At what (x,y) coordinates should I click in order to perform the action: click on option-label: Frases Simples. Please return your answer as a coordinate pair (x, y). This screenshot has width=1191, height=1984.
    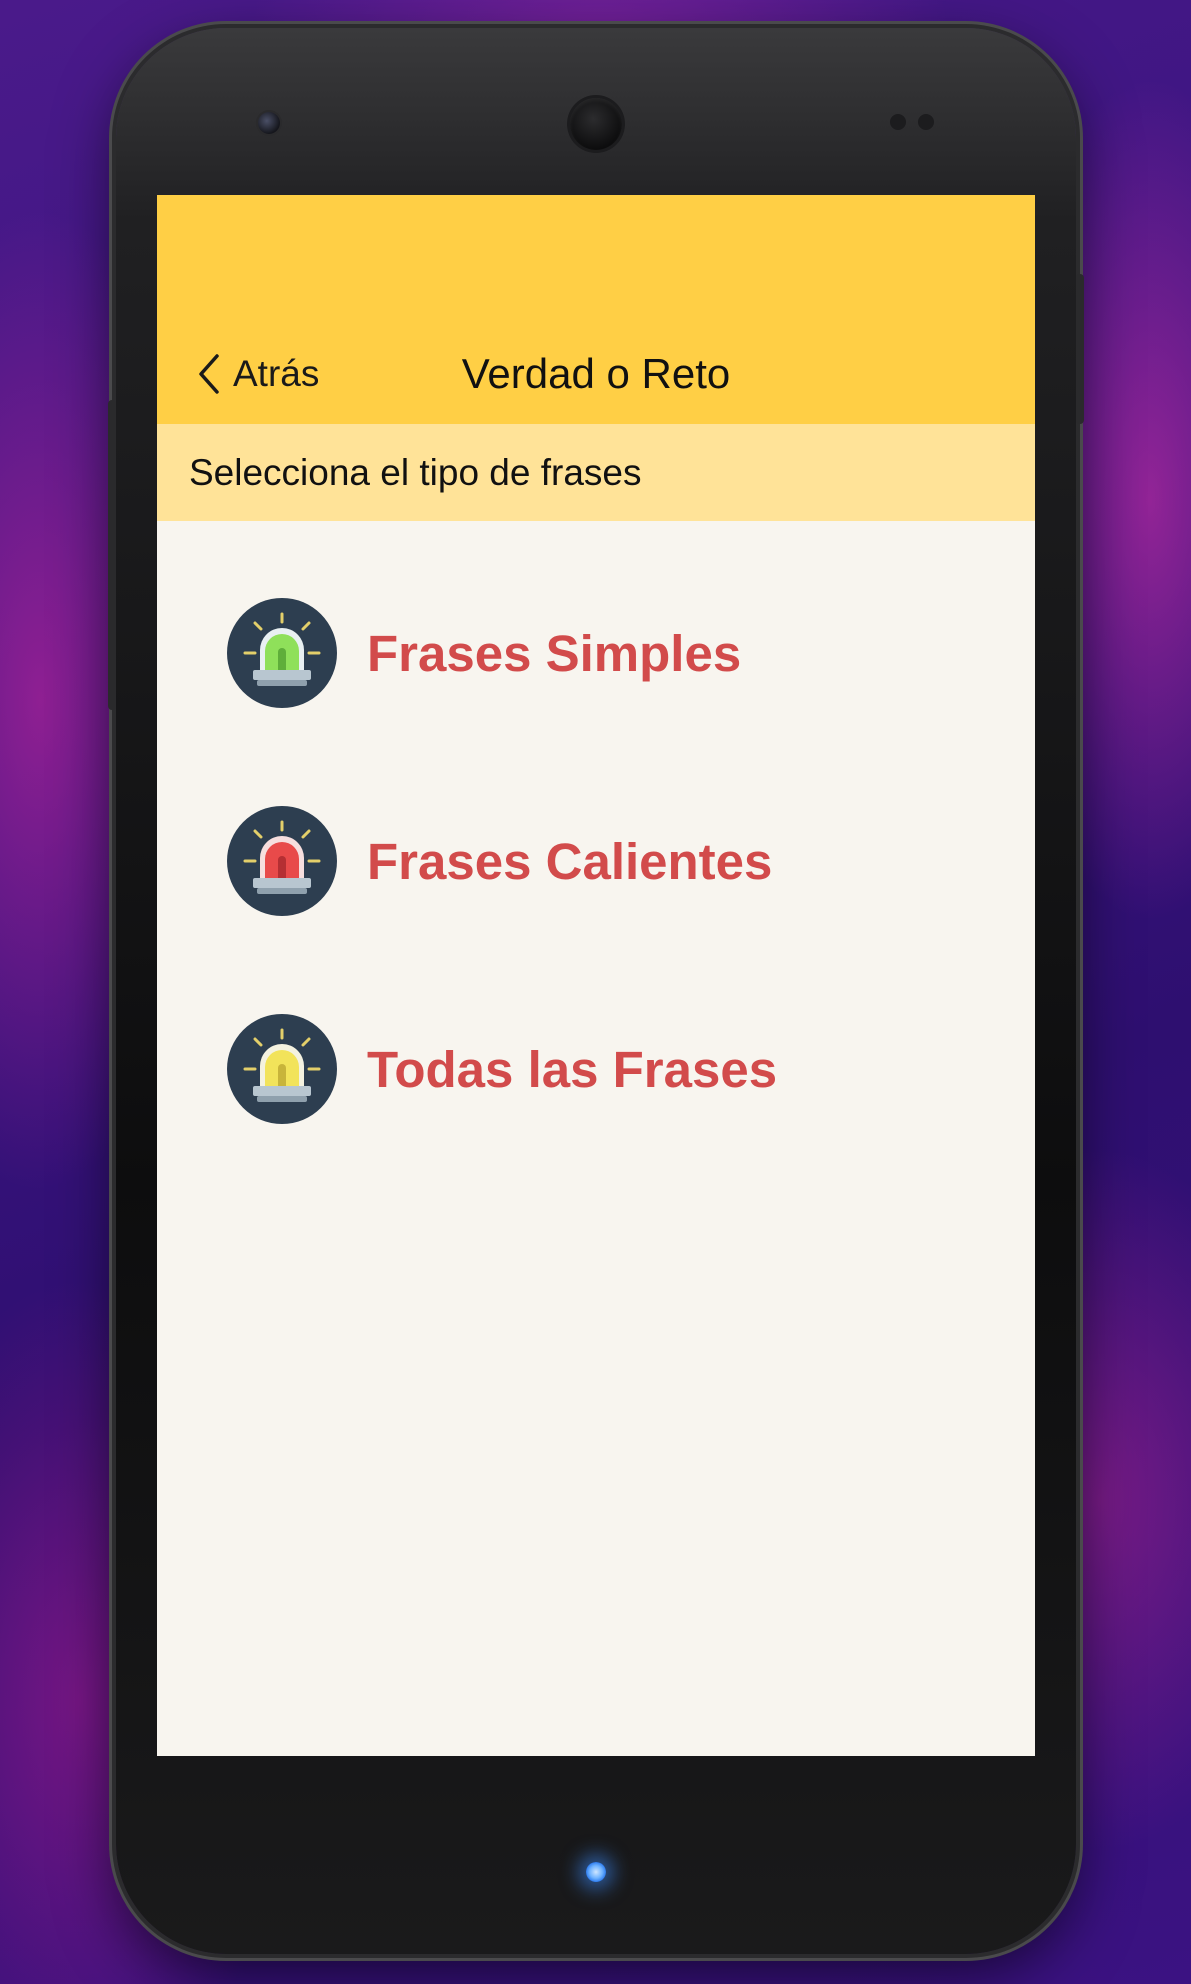
    Looking at the image, I should click on (554, 653).